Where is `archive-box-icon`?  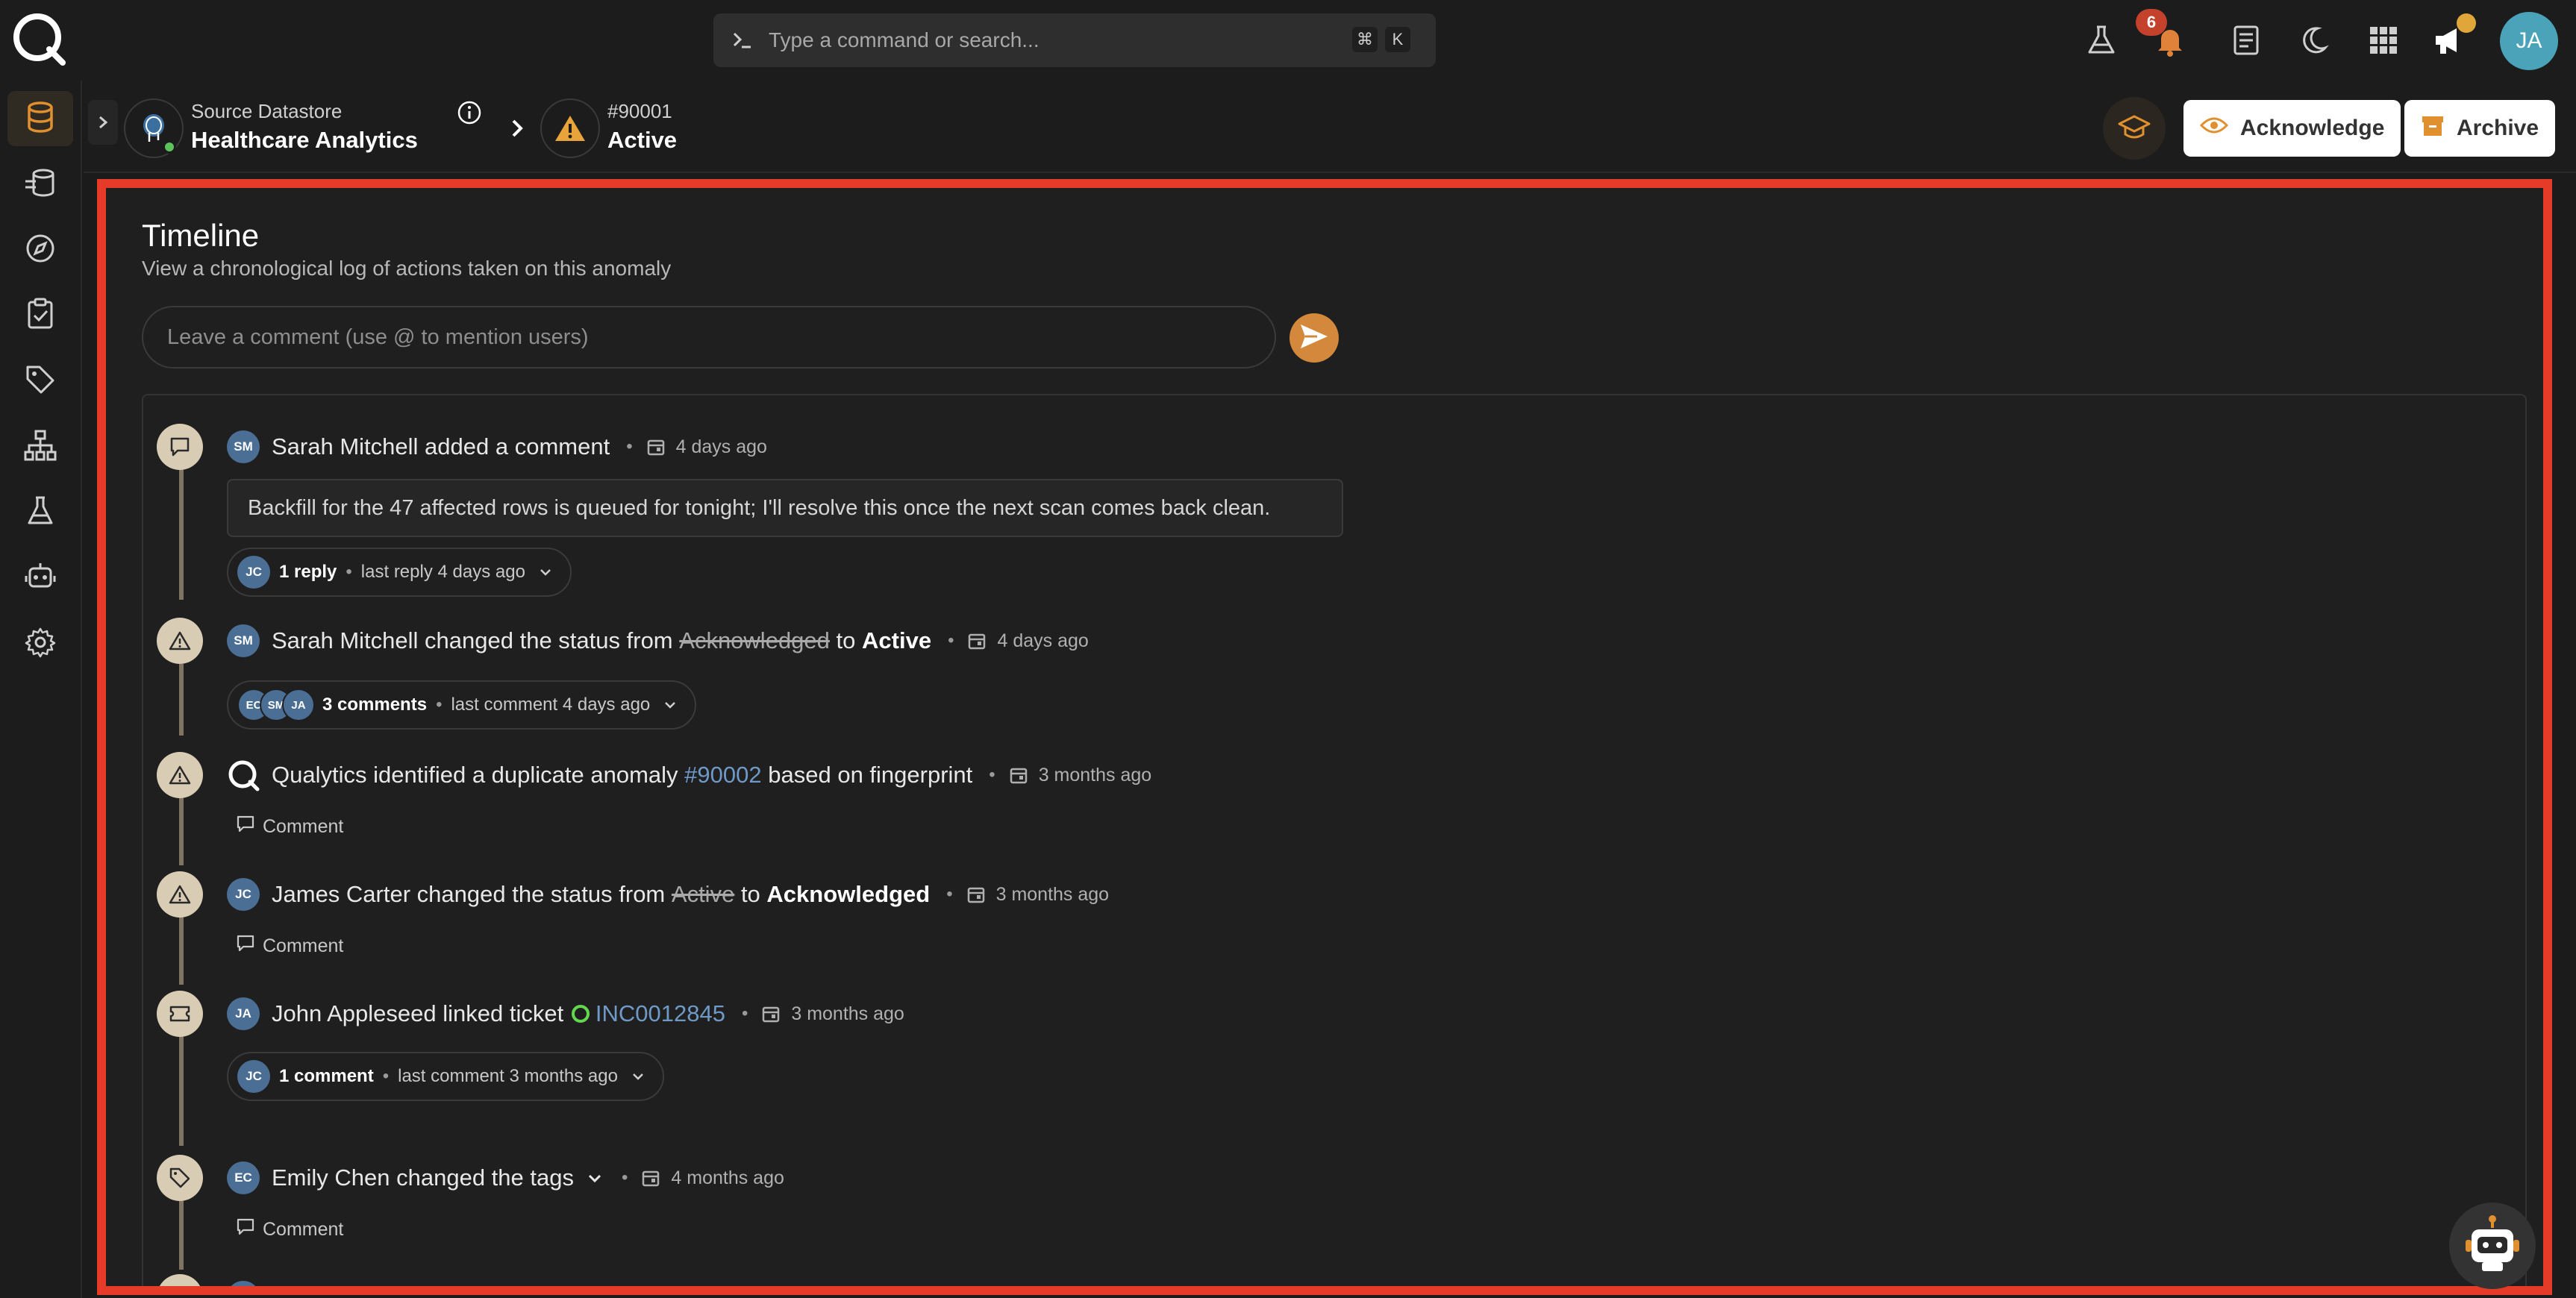
archive-box-icon is located at coordinates (2433, 128).